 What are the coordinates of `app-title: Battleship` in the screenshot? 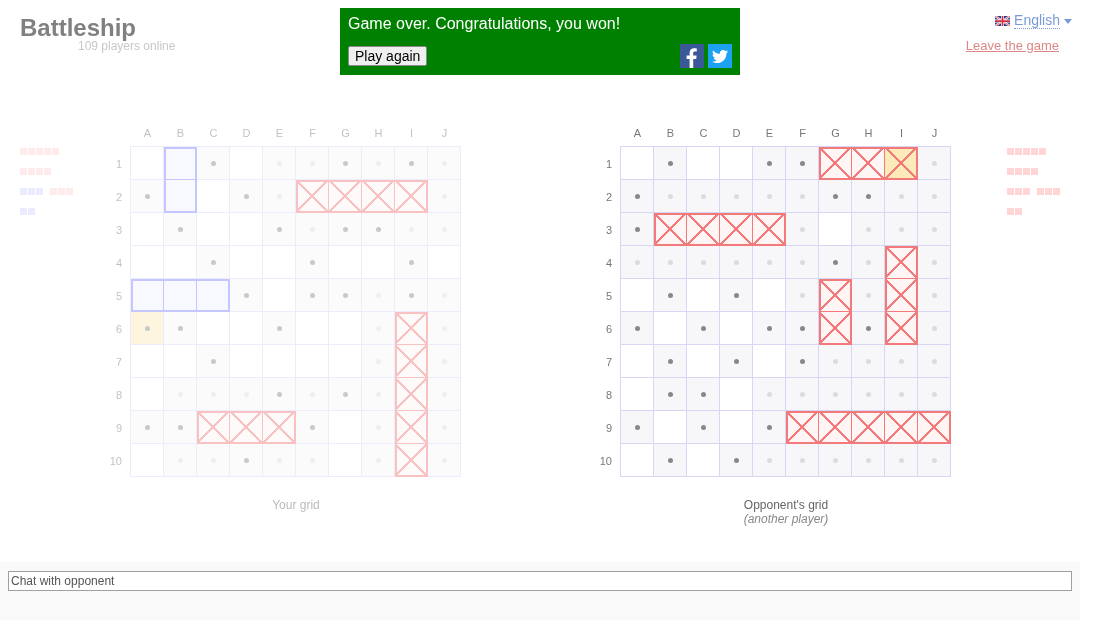 It's located at (78, 27).